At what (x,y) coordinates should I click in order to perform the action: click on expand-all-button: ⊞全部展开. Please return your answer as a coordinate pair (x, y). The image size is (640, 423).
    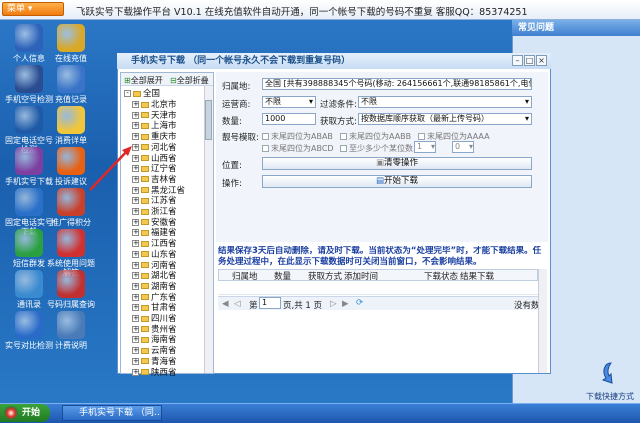
    Looking at the image, I should click on (143, 80).